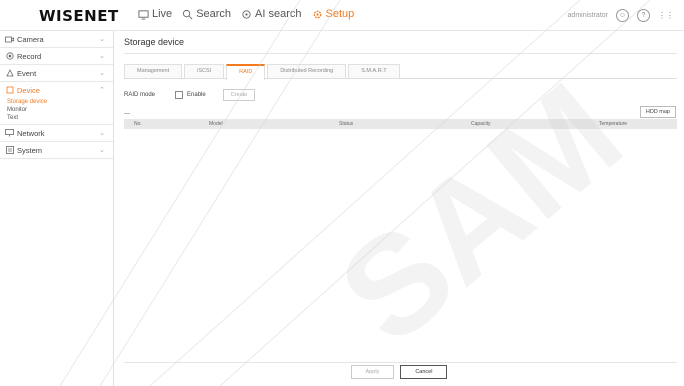 This screenshot has width=684, height=386. I want to click on system-icon, so click(9, 150).